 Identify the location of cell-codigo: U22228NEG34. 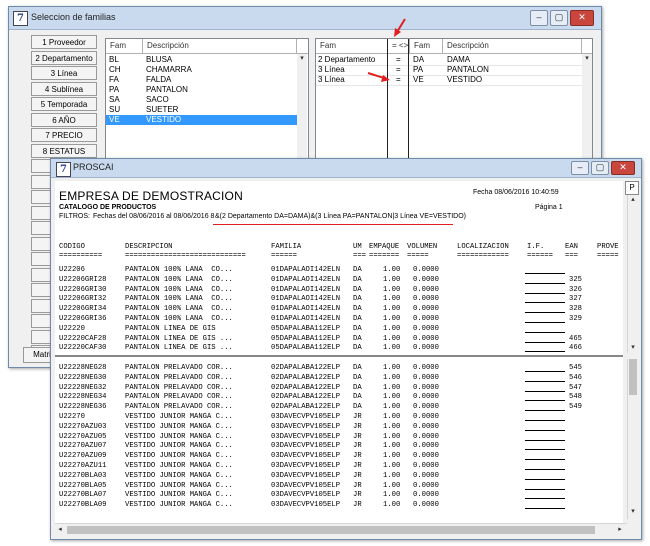
(83, 397).